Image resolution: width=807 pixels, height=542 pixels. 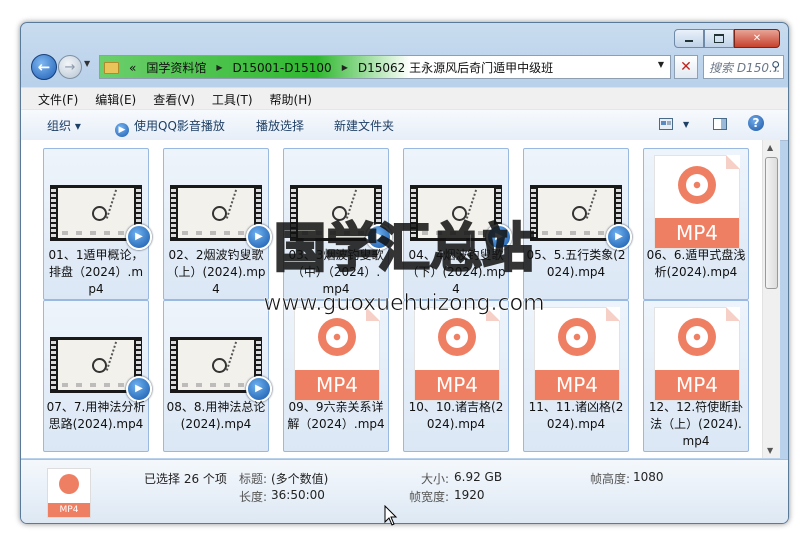 What do you see at coordinates (435, 479) in the screenshot?
I see `size-label: 大小:` at bounding box center [435, 479].